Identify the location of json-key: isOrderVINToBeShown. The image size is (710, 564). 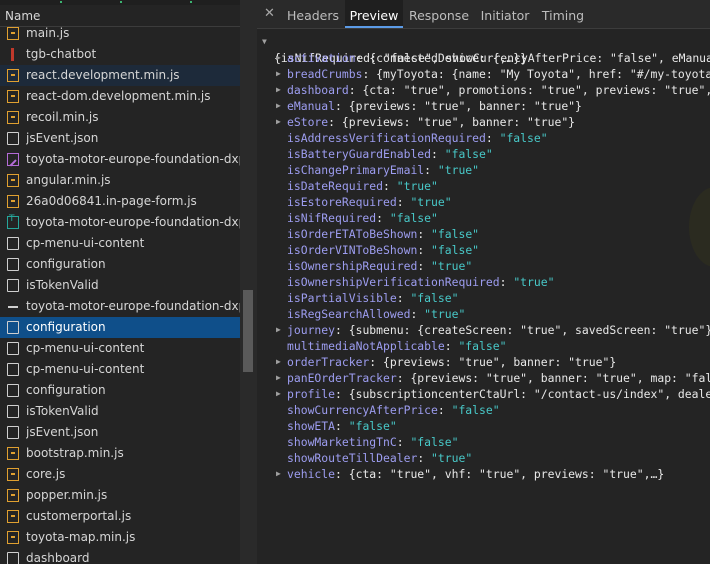
(352, 250).